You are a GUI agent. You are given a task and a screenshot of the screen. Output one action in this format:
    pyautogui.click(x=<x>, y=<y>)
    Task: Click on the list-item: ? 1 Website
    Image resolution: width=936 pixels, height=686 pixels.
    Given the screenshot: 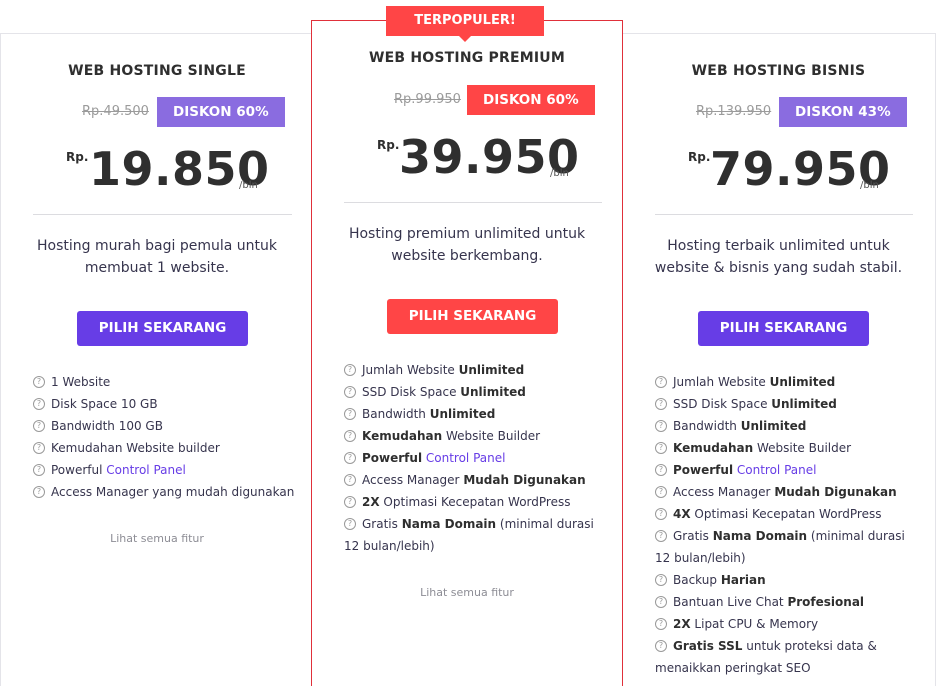 What is the action you would take?
    pyautogui.click(x=163, y=382)
    